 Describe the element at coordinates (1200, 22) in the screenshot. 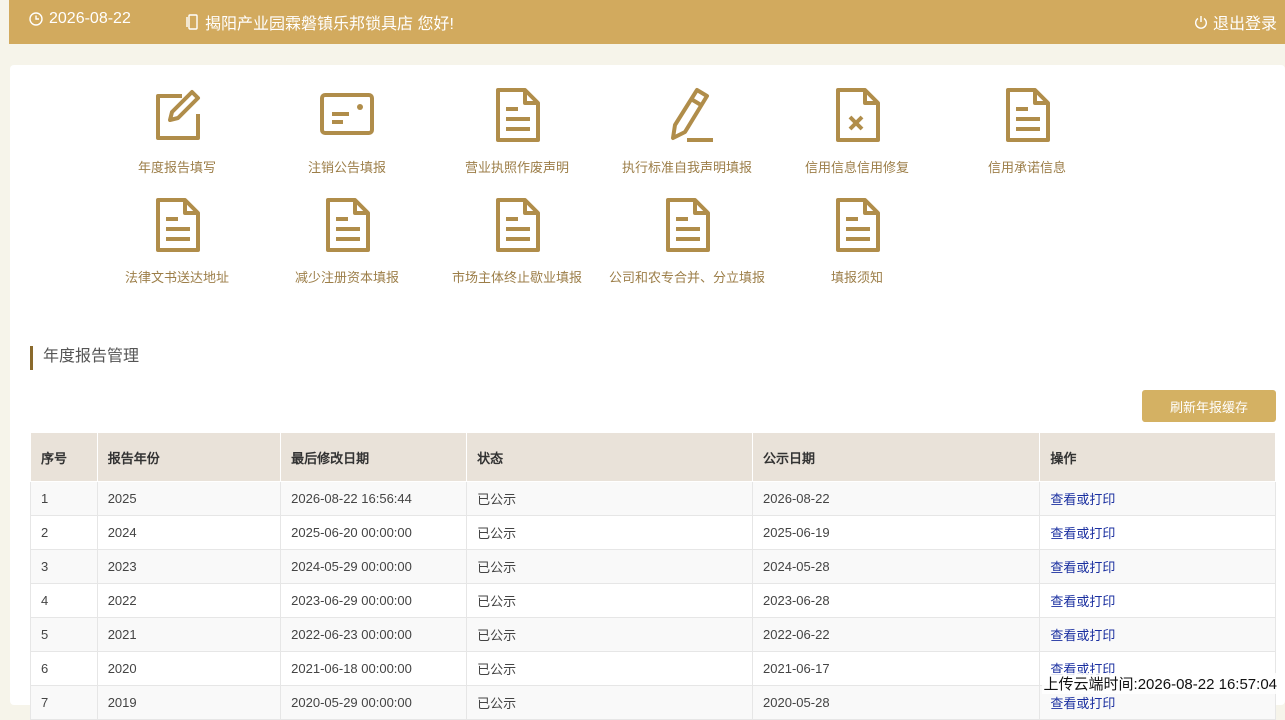

I see `power-icon` at that location.